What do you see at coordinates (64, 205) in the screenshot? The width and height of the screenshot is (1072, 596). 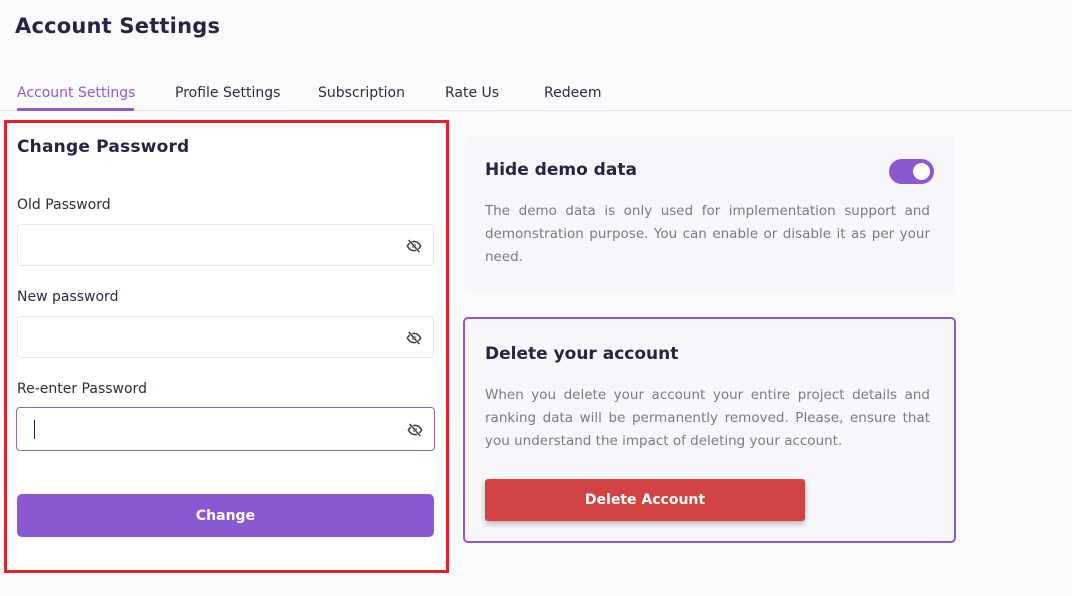 I see `old-password-label: Old Password` at bounding box center [64, 205].